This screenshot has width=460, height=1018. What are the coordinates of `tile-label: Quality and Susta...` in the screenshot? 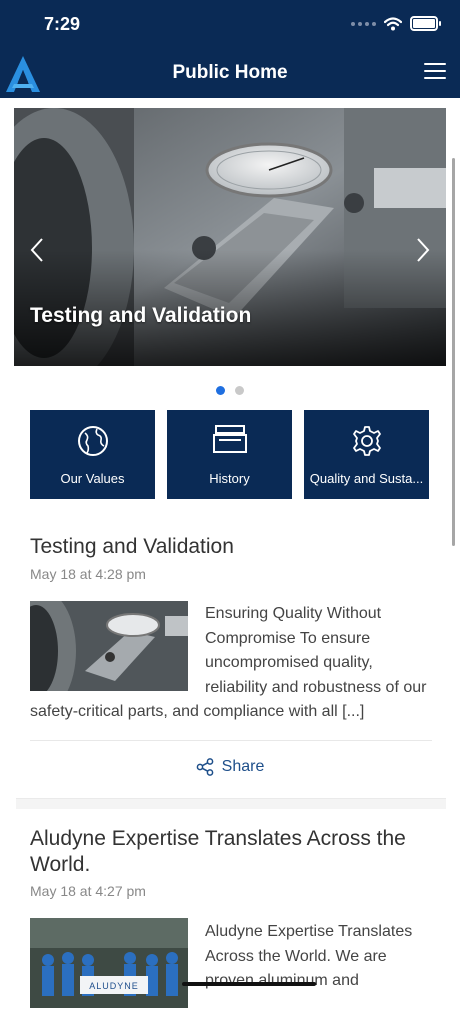 It's located at (366, 478).